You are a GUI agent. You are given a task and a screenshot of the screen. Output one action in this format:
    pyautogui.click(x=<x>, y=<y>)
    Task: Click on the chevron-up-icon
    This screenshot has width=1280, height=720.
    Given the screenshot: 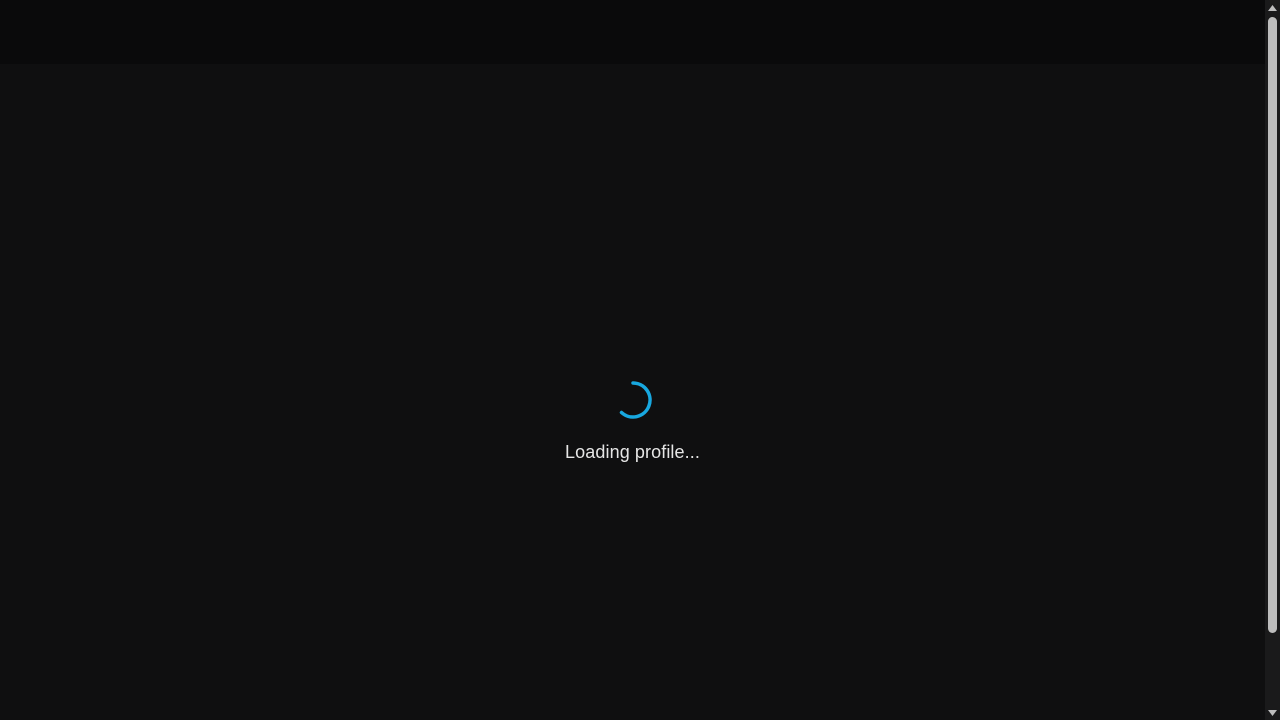 What is the action you would take?
    pyautogui.click(x=1272, y=7)
    